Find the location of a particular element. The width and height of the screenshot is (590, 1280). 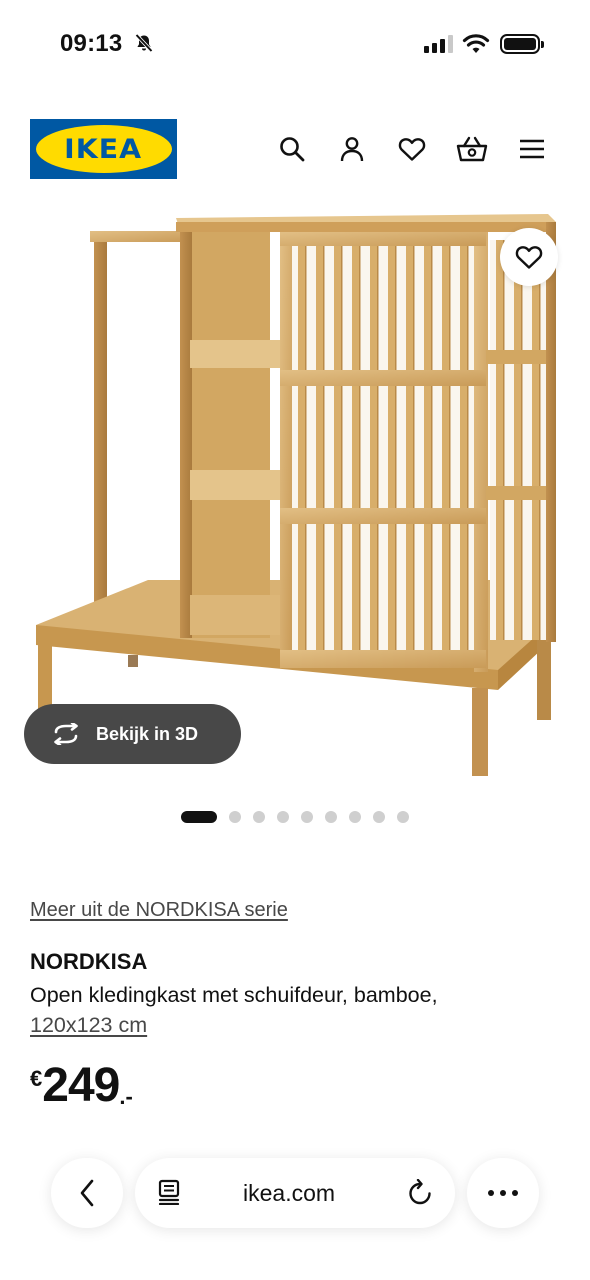

status-time: 09:13 is located at coordinates (91, 43).